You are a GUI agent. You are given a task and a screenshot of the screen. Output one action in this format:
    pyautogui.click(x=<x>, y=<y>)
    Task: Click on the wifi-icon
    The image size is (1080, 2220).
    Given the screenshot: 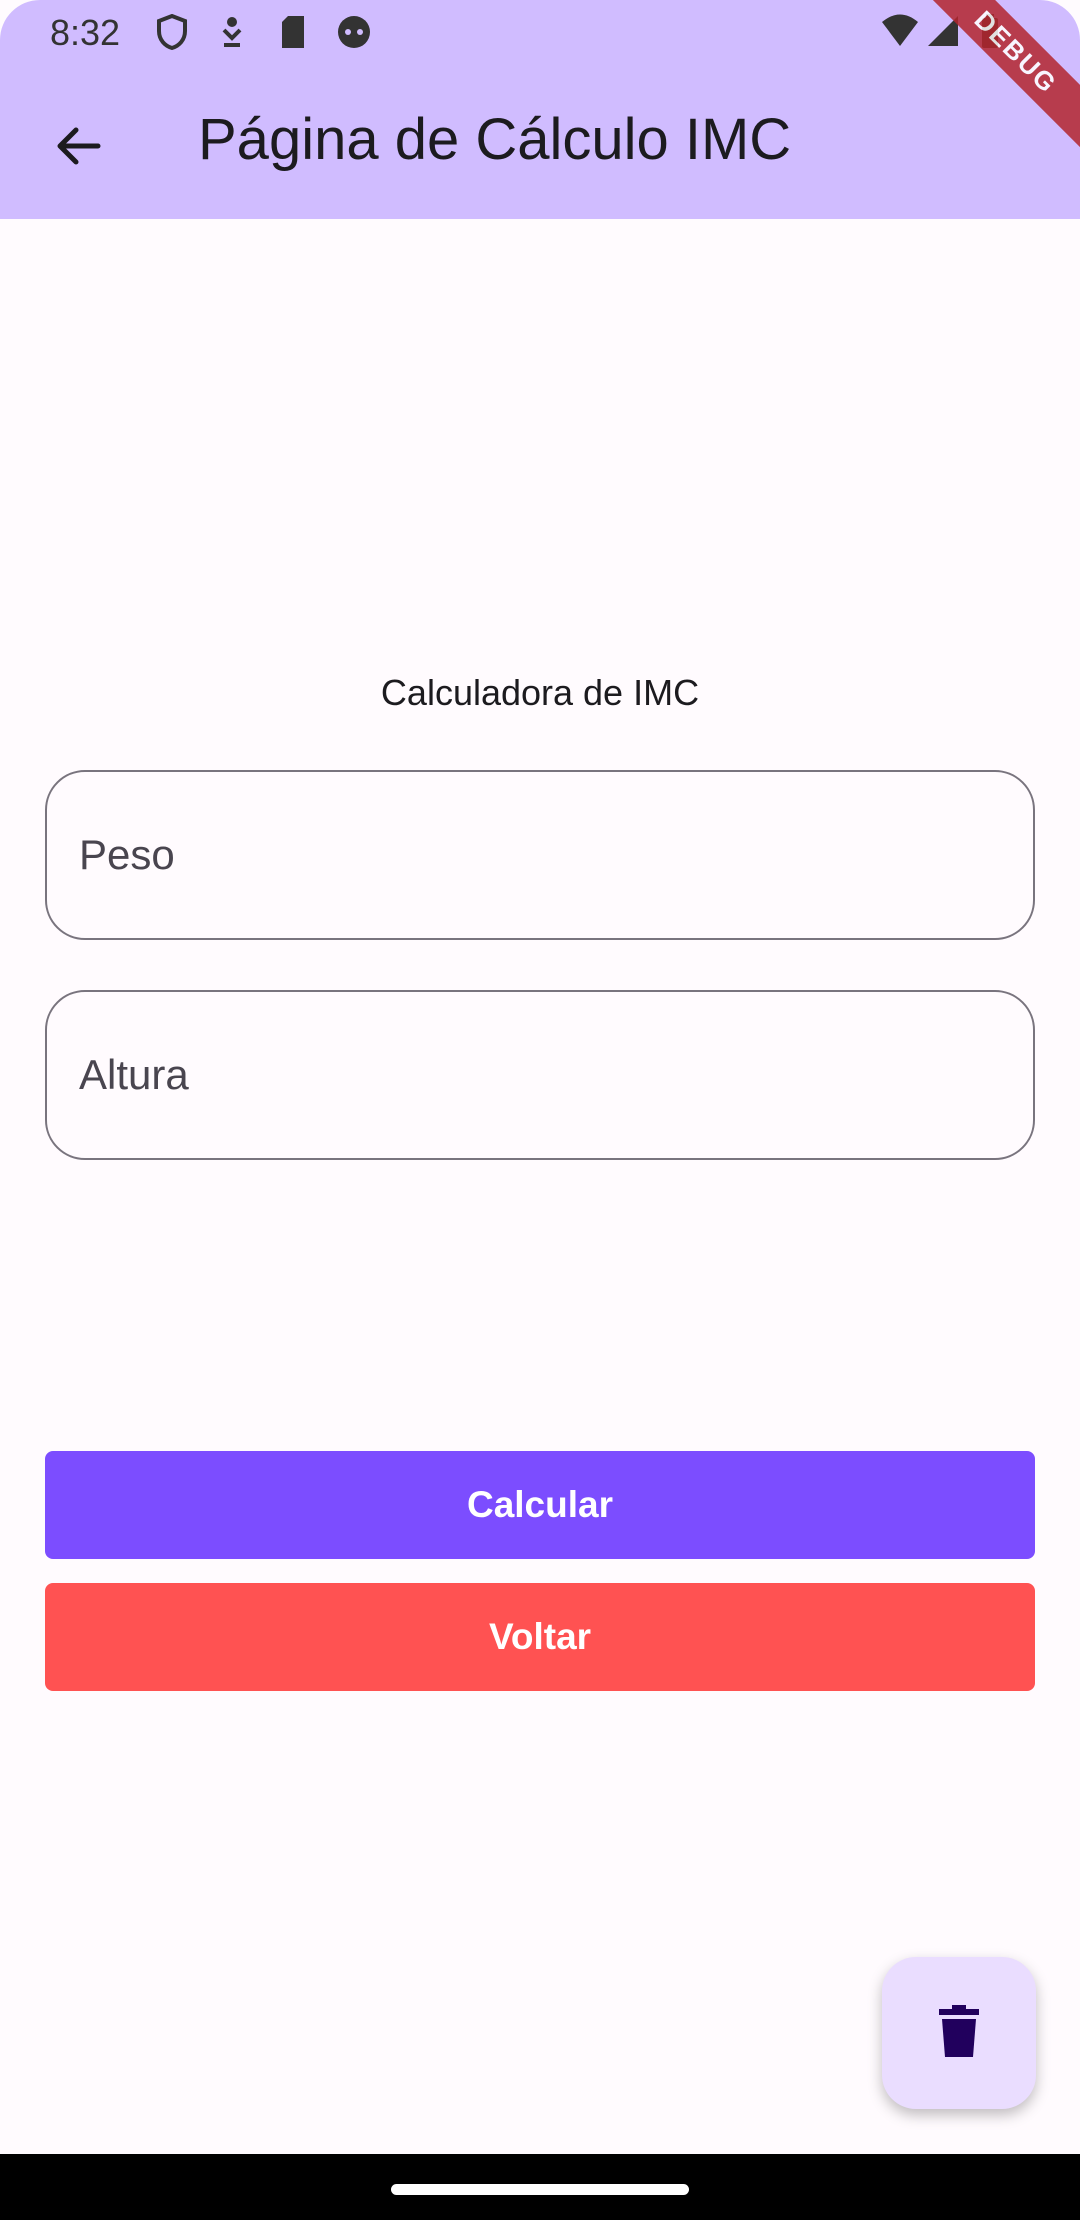 What is the action you would take?
    pyautogui.click(x=900, y=33)
    